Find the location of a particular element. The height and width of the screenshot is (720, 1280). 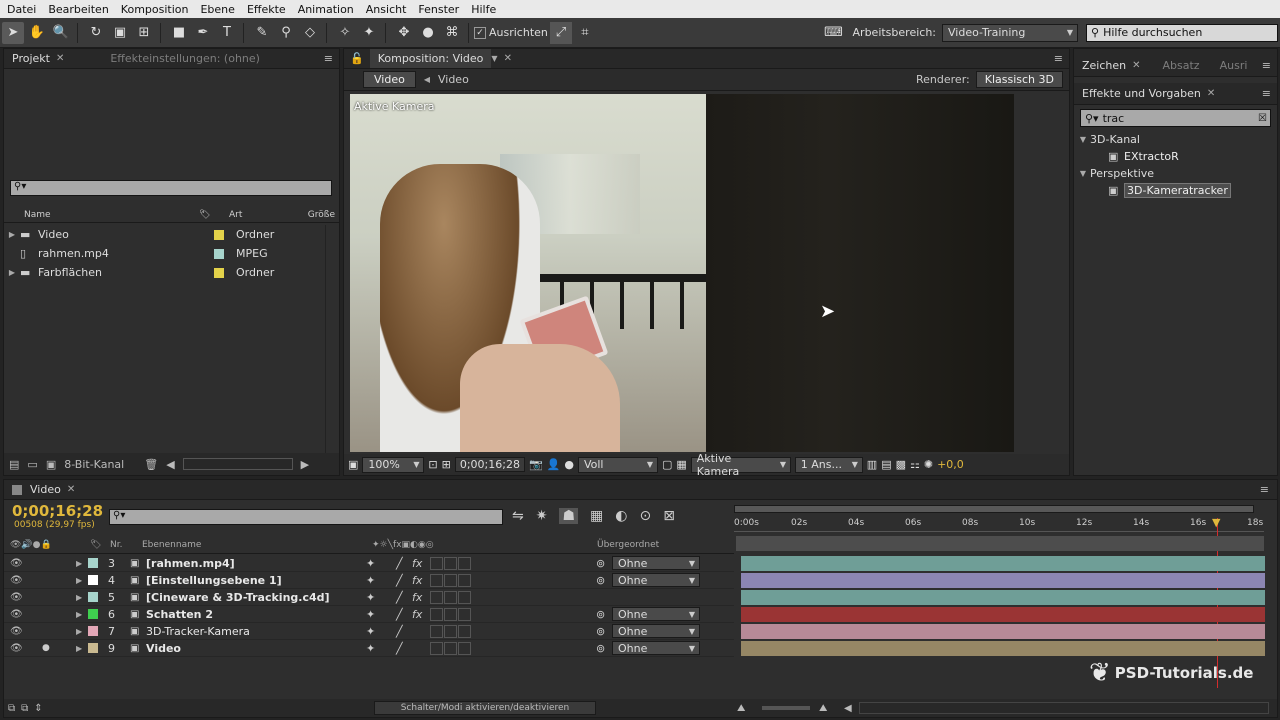

column-number: Nr. is located at coordinates (126, 545).